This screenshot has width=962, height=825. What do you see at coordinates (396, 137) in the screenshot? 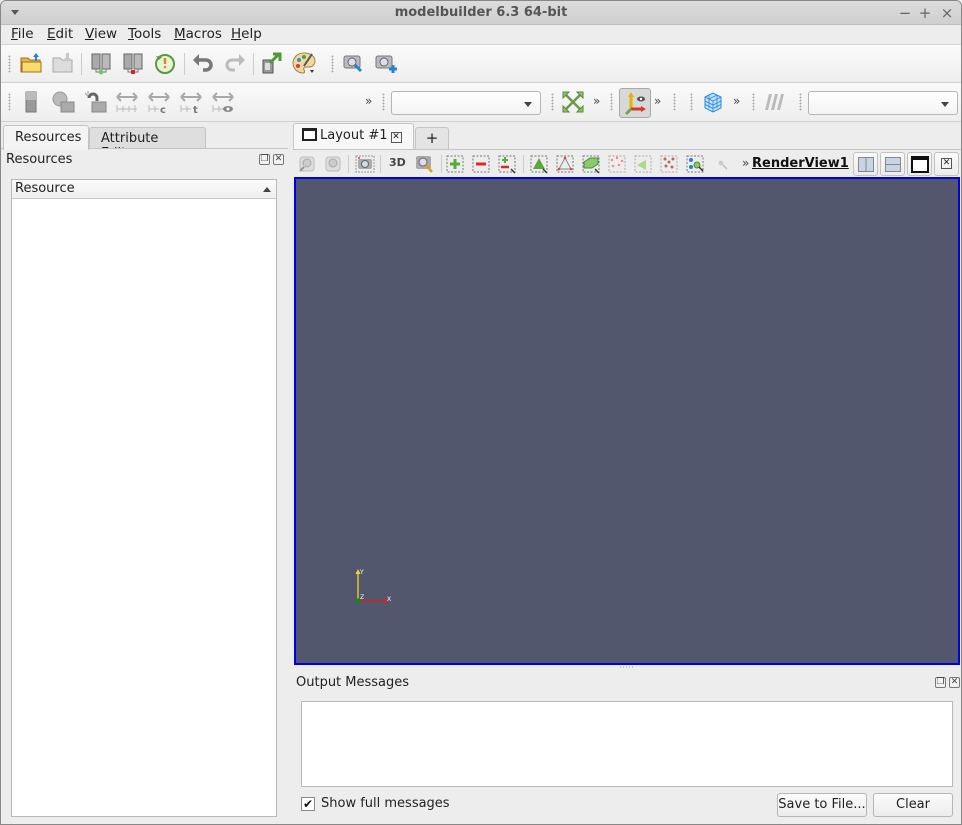
I see `close-tab-icon: ✕` at bounding box center [396, 137].